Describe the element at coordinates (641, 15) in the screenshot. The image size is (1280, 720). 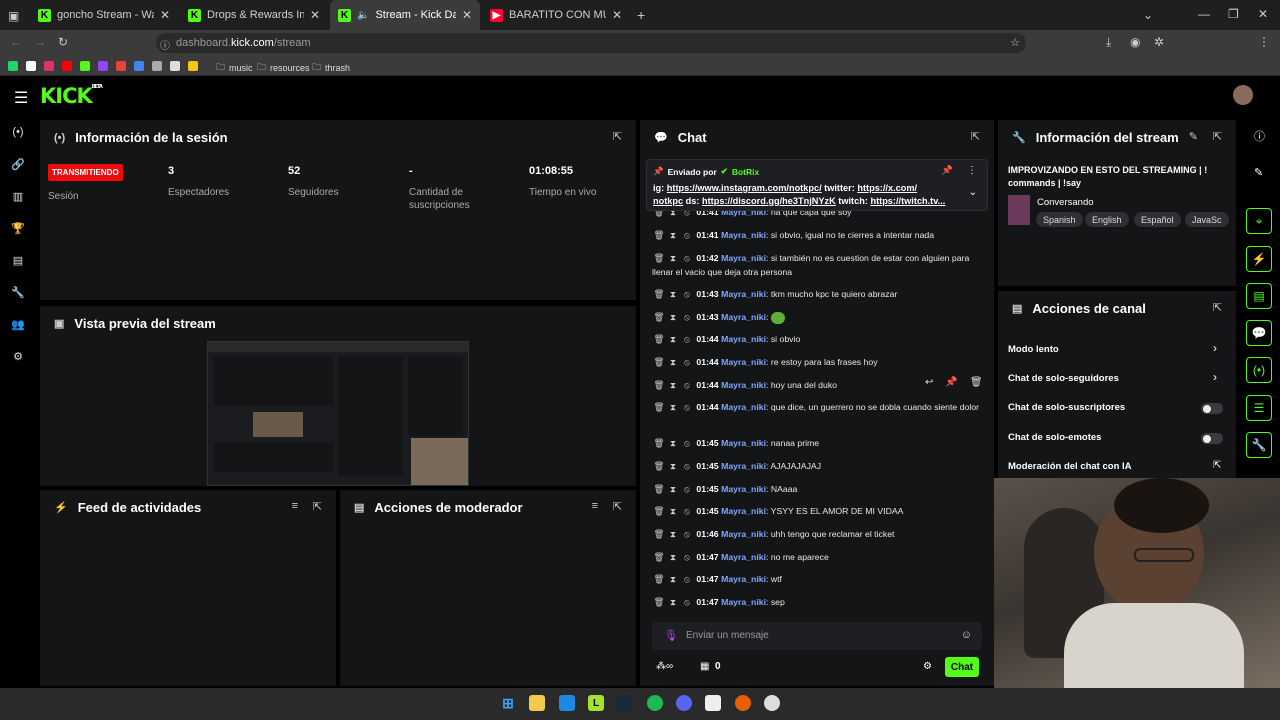
I see `new-tab-icon: +` at that location.